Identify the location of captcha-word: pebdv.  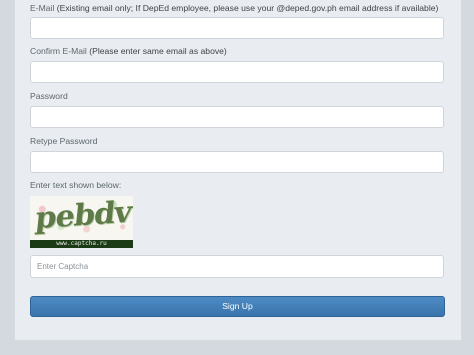
(83, 216).